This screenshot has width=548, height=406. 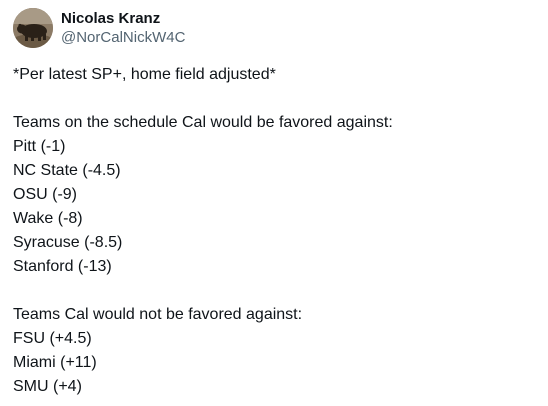 I want to click on not-favored-item: SMU (+4), so click(x=47, y=386).